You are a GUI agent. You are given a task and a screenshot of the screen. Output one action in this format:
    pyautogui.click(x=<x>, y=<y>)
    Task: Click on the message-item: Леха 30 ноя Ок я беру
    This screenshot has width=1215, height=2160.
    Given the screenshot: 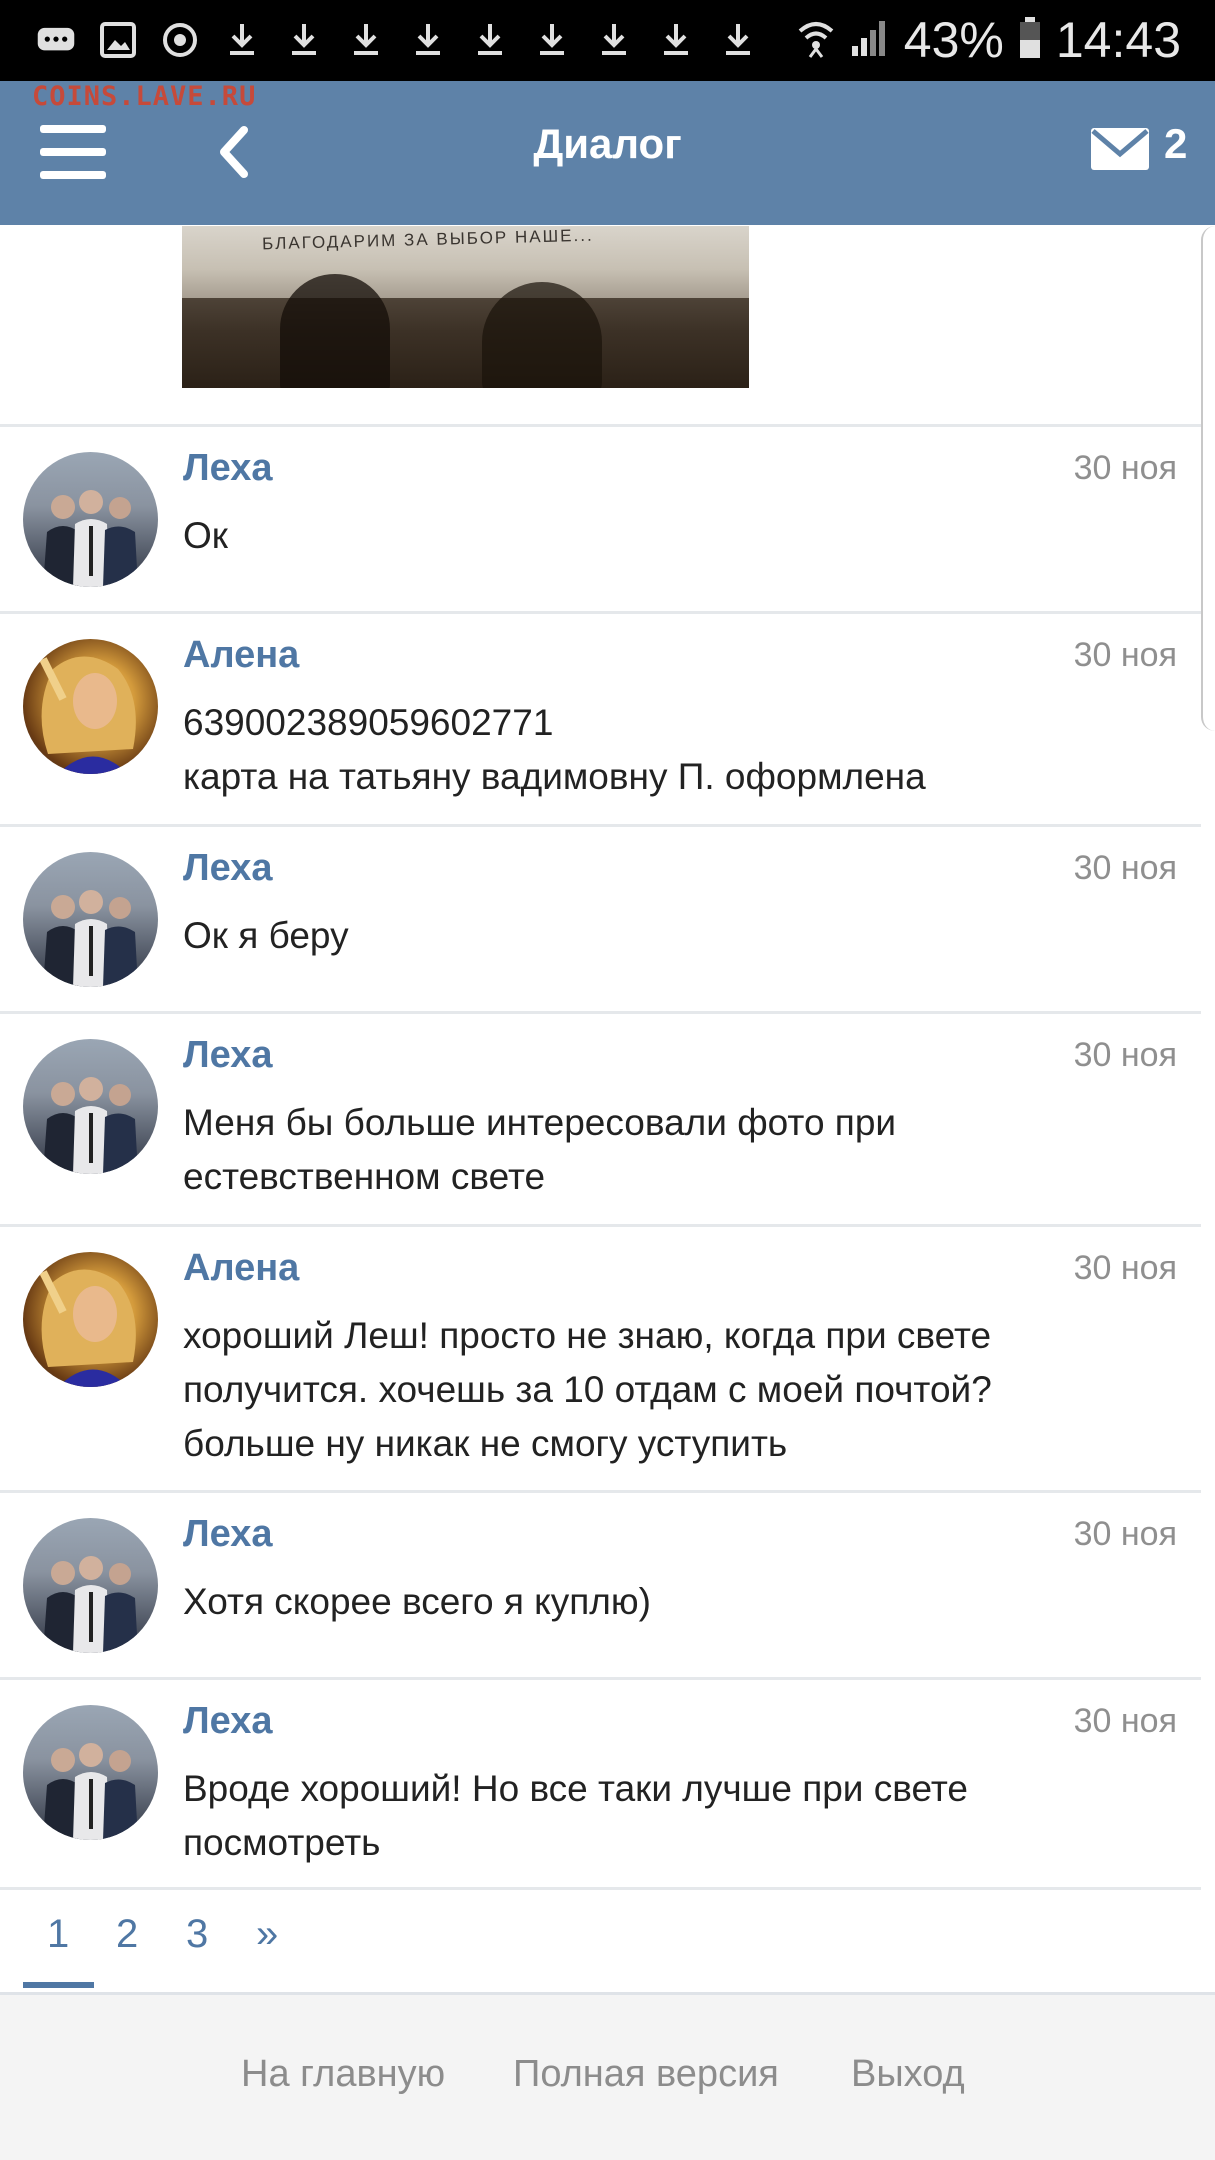 What is the action you would take?
    pyautogui.click(x=600, y=919)
    